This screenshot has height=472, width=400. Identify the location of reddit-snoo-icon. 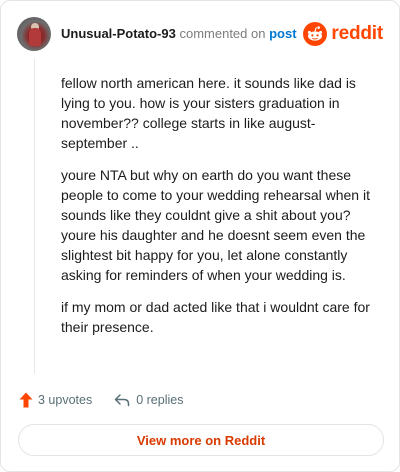
(315, 34).